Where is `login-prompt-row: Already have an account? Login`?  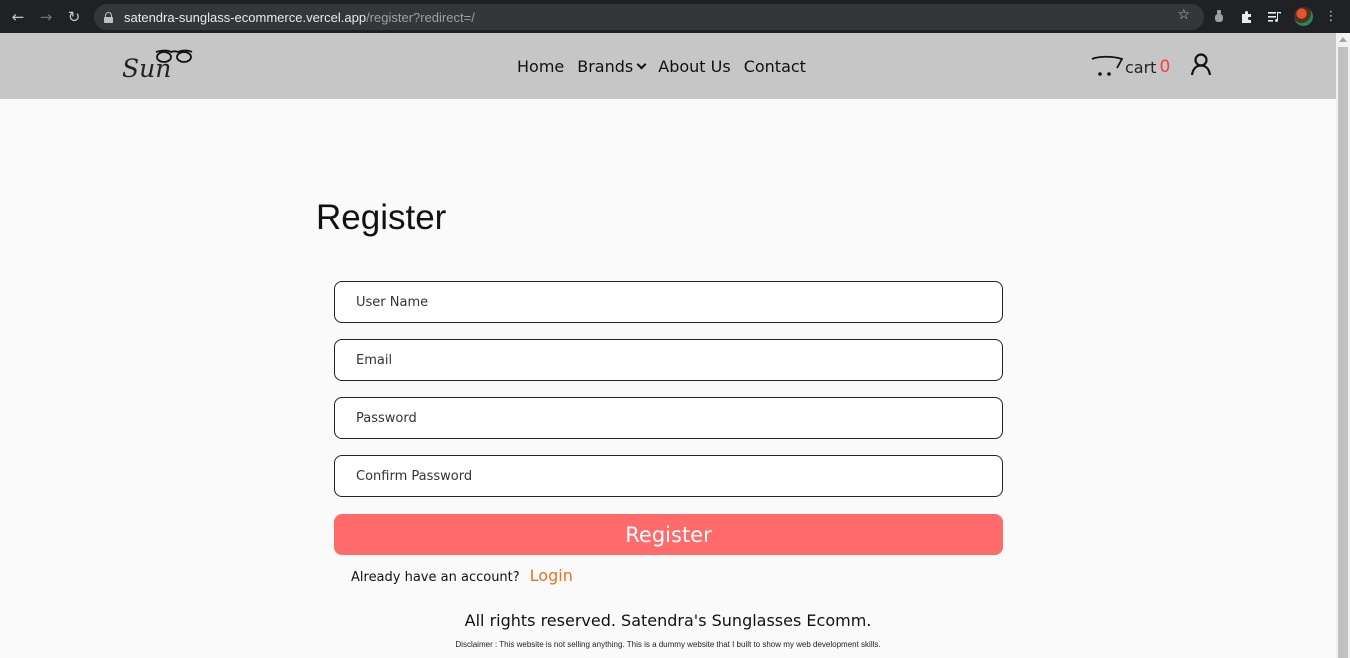
login-prompt-row: Already have an account? Login is located at coordinates (462, 575).